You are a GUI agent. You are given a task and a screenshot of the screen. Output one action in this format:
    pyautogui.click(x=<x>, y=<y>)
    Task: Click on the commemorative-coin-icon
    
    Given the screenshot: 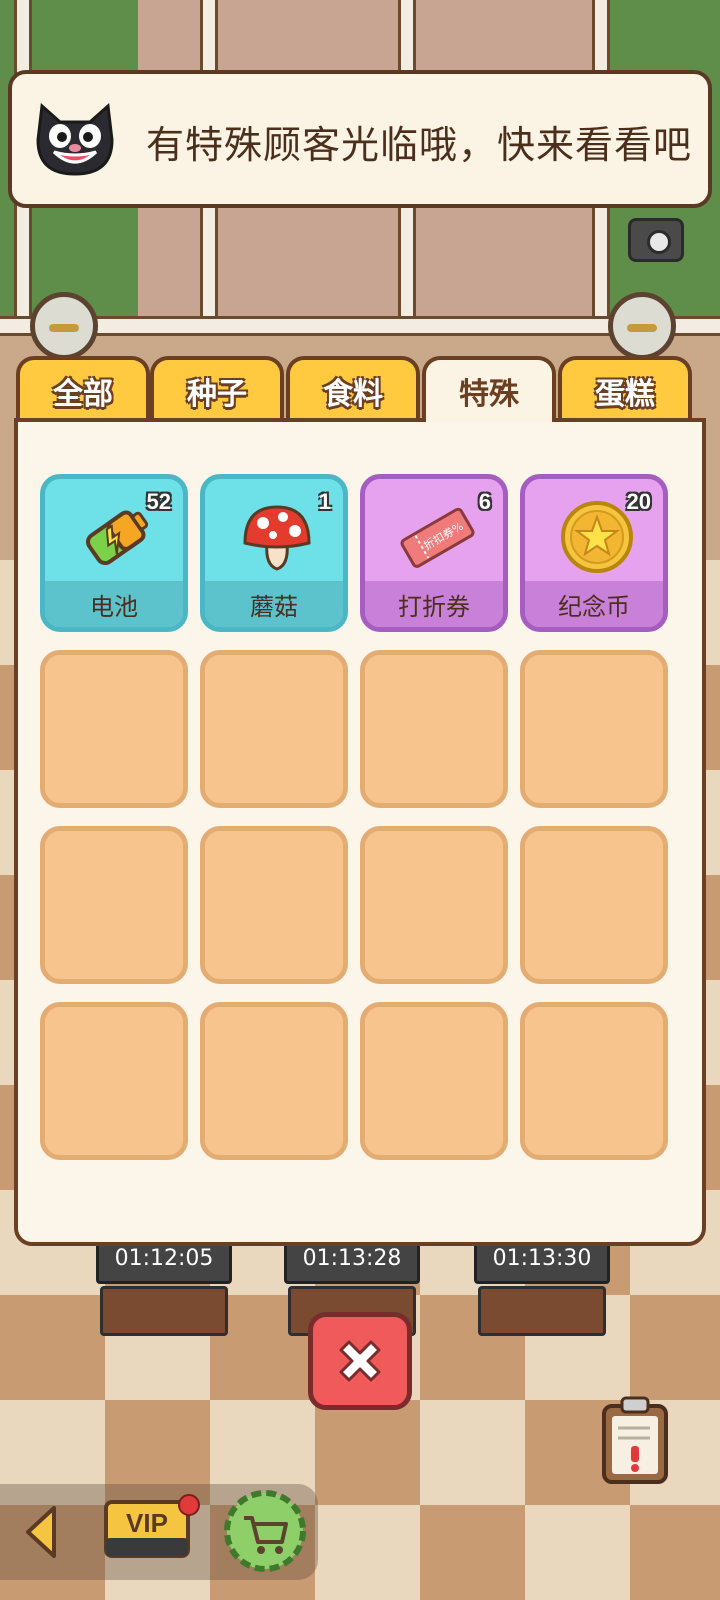 What is the action you would take?
    pyautogui.click(x=597, y=537)
    